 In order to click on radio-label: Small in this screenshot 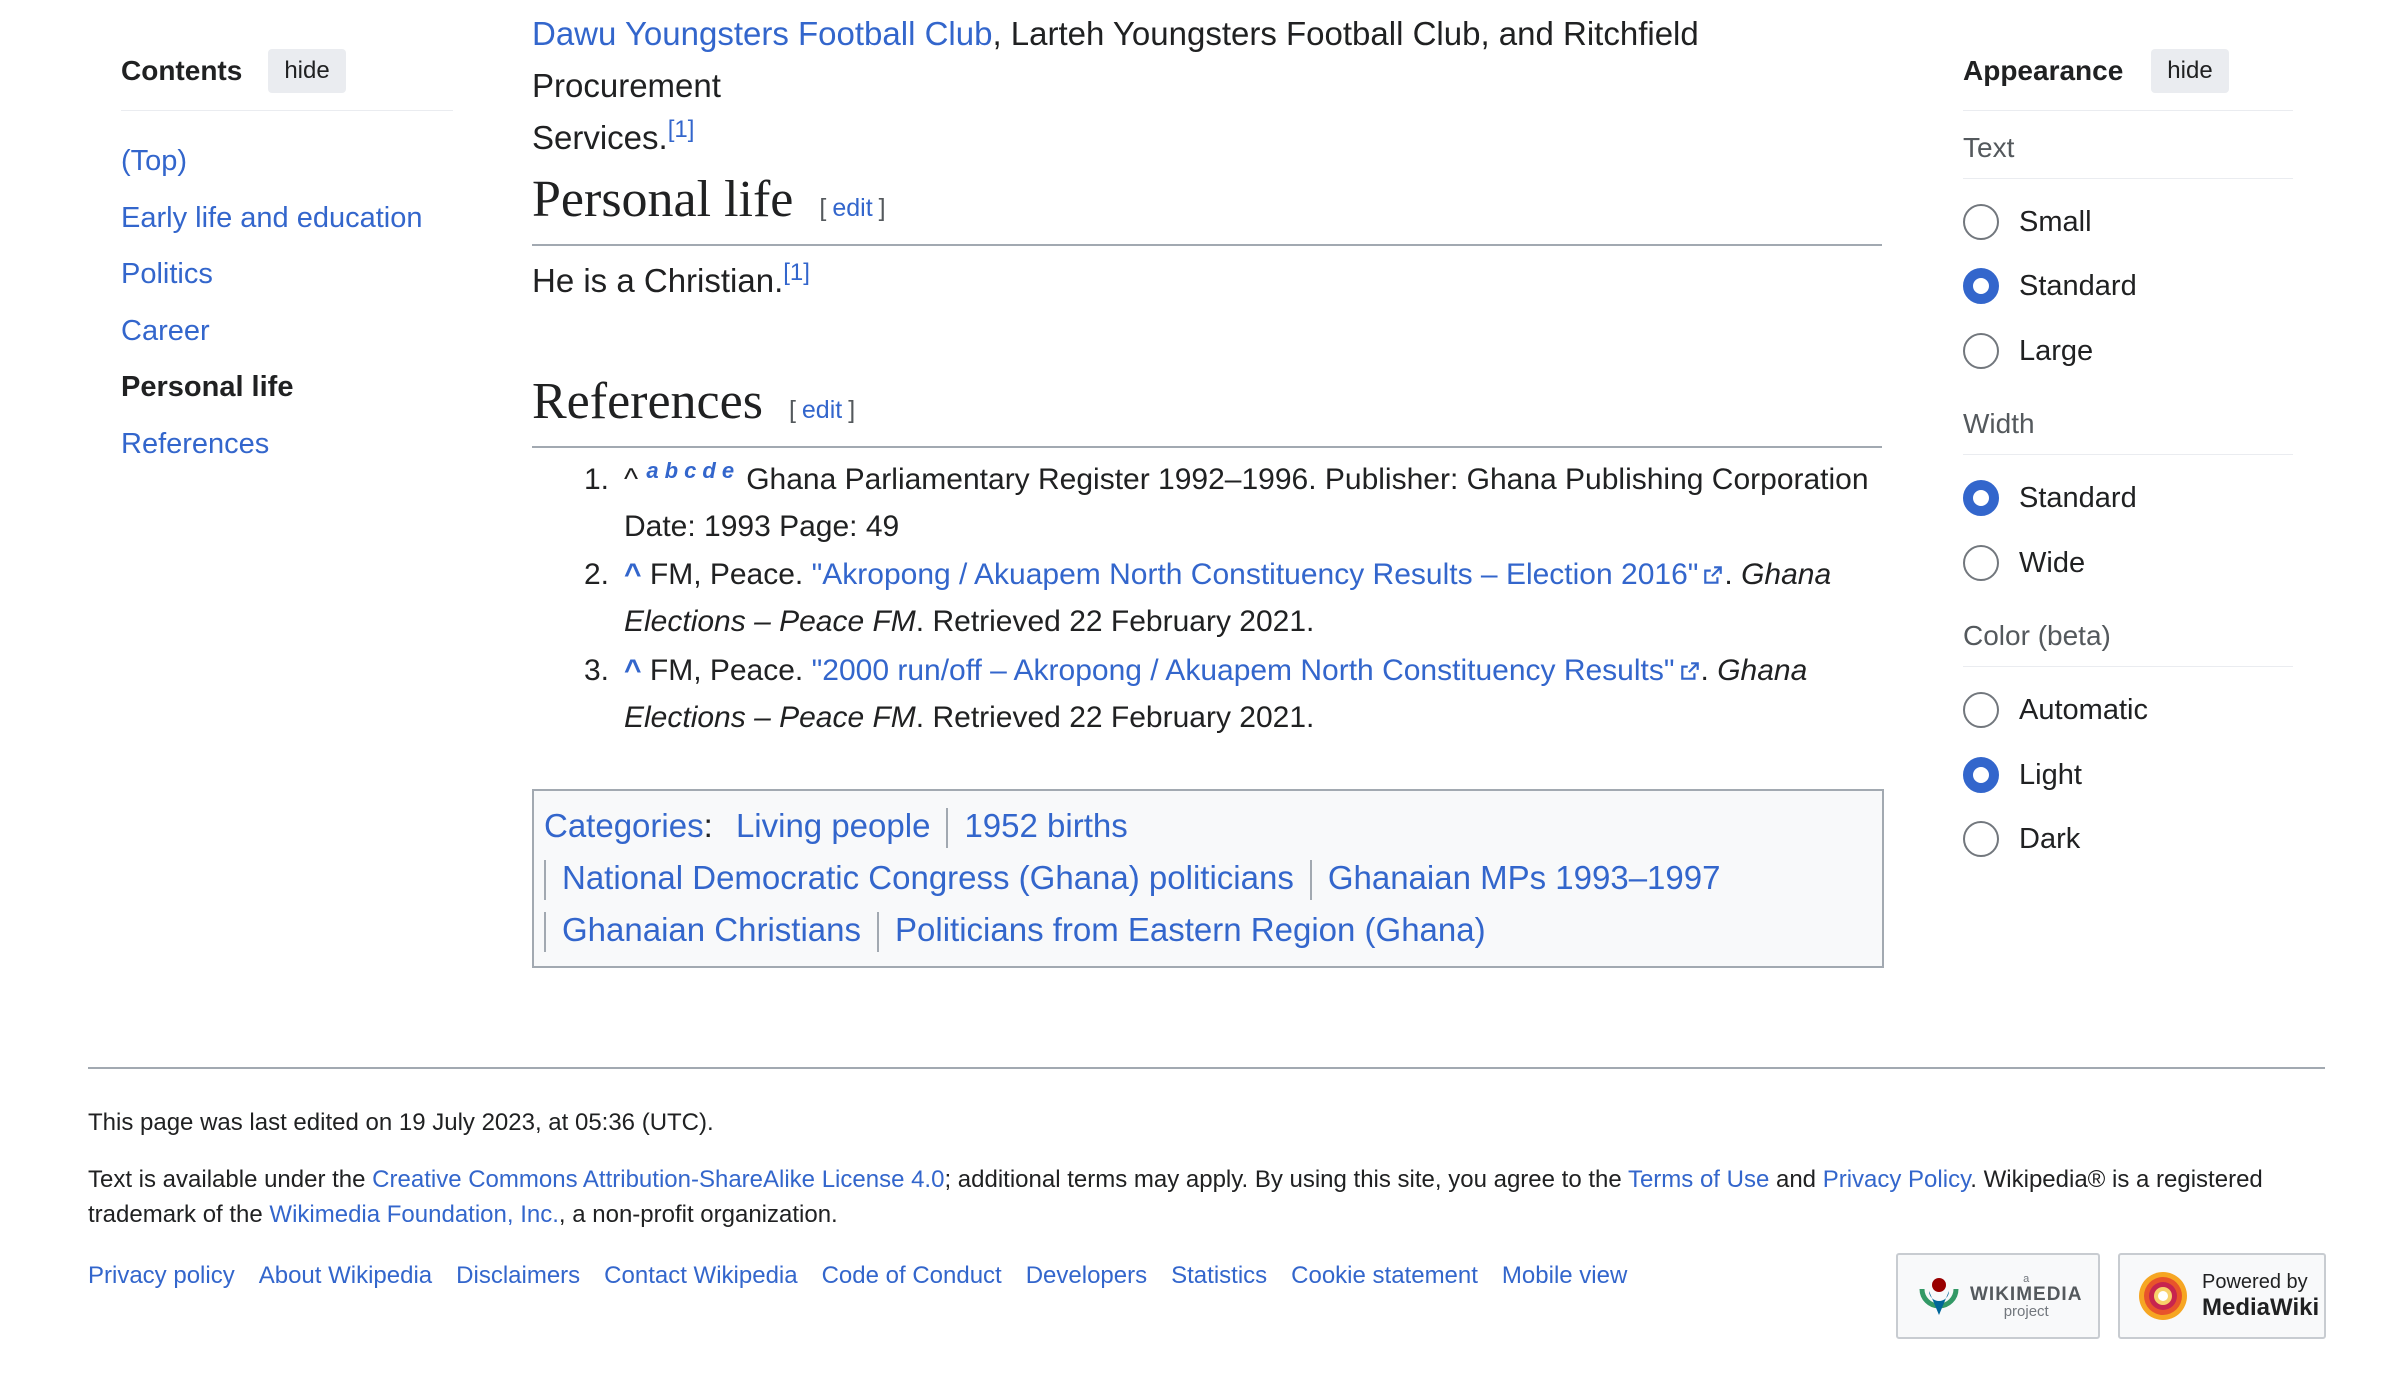, I will do `click(2055, 221)`.